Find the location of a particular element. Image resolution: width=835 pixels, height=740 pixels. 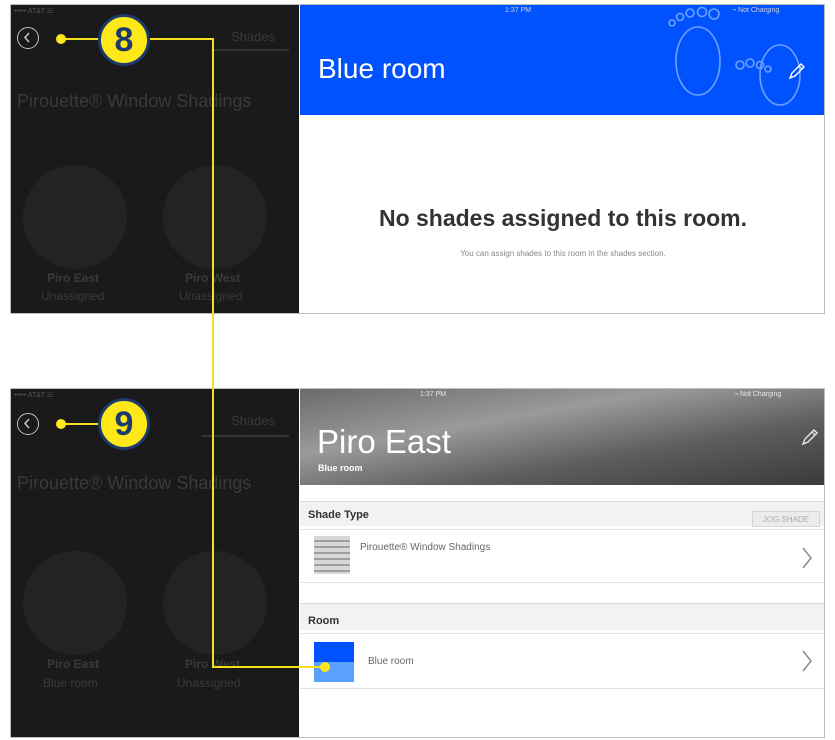

shade-type-row: Pirouette® Window Shadings is located at coordinates (562, 556).